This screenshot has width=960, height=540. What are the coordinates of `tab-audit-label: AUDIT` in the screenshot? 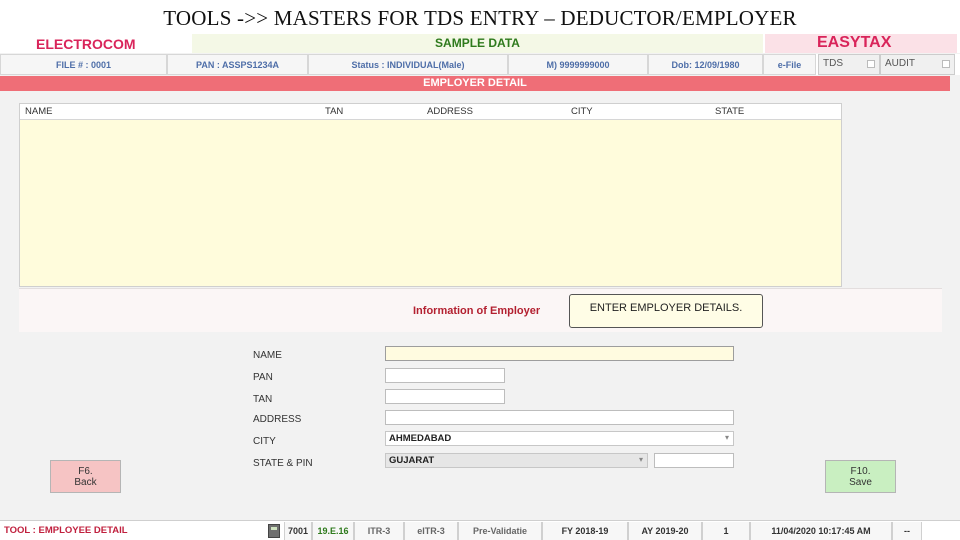 It's located at (900, 63).